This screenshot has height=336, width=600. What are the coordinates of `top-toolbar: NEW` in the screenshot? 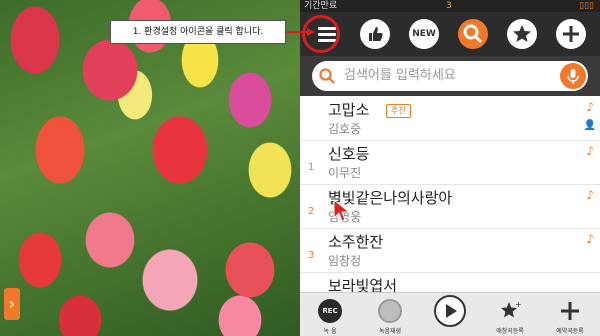 It's located at (450, 34).